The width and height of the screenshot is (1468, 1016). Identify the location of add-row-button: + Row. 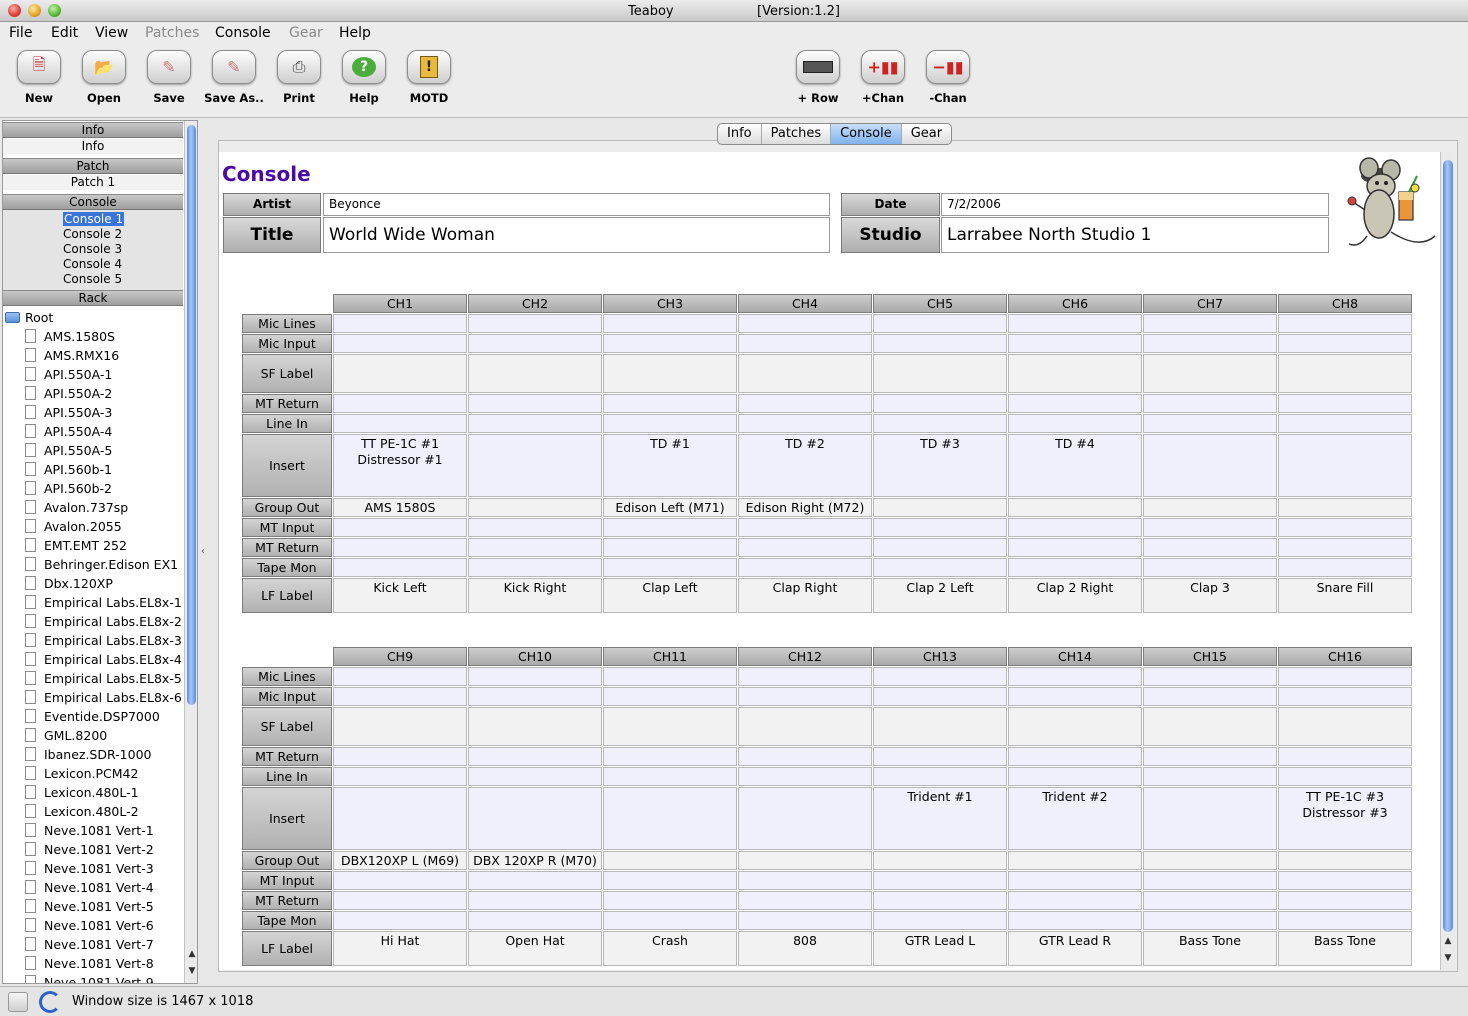
(818, 77).